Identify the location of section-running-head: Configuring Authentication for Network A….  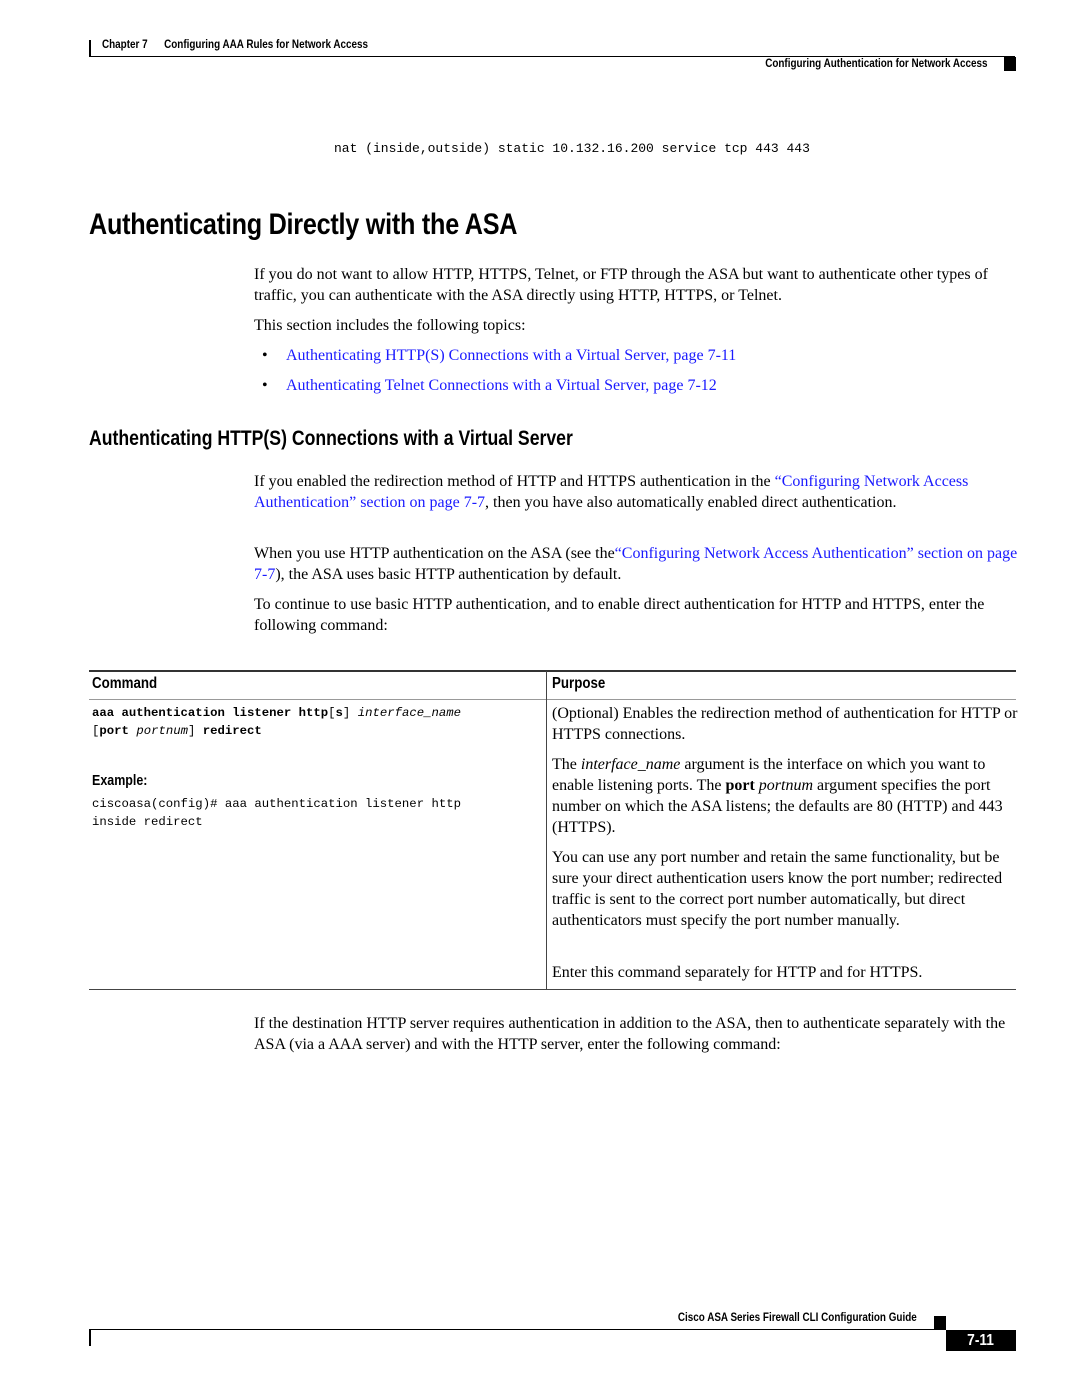
(876, 64).